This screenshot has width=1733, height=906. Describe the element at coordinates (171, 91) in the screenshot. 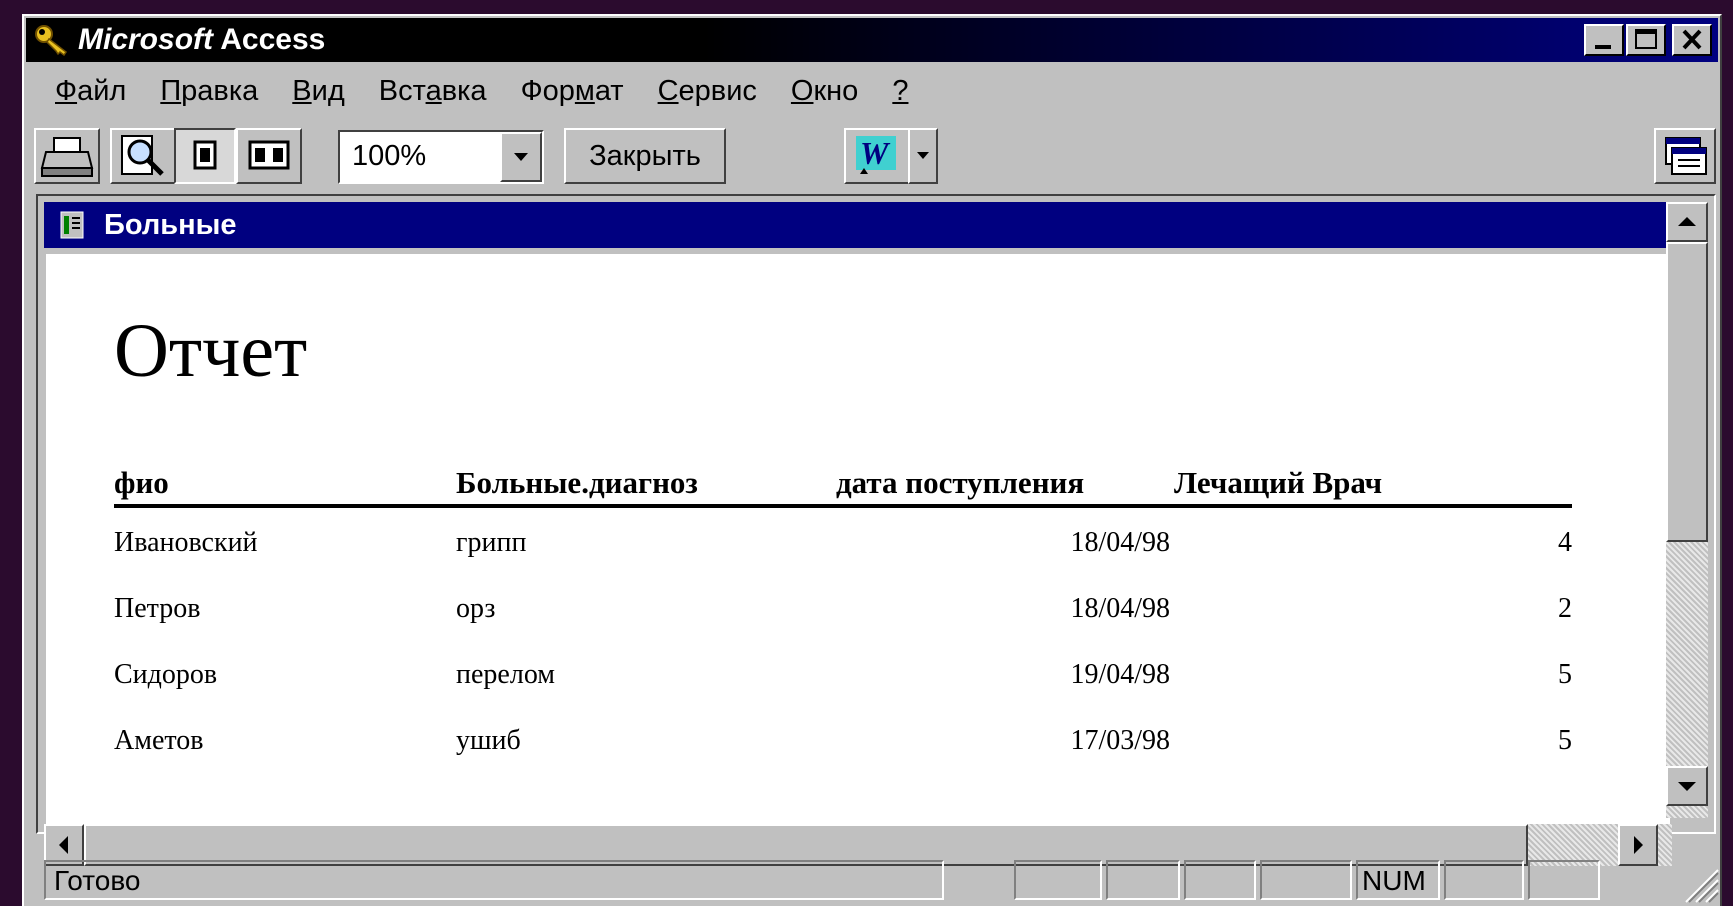

I see `menu-edit-mnemonic: П` at that location.